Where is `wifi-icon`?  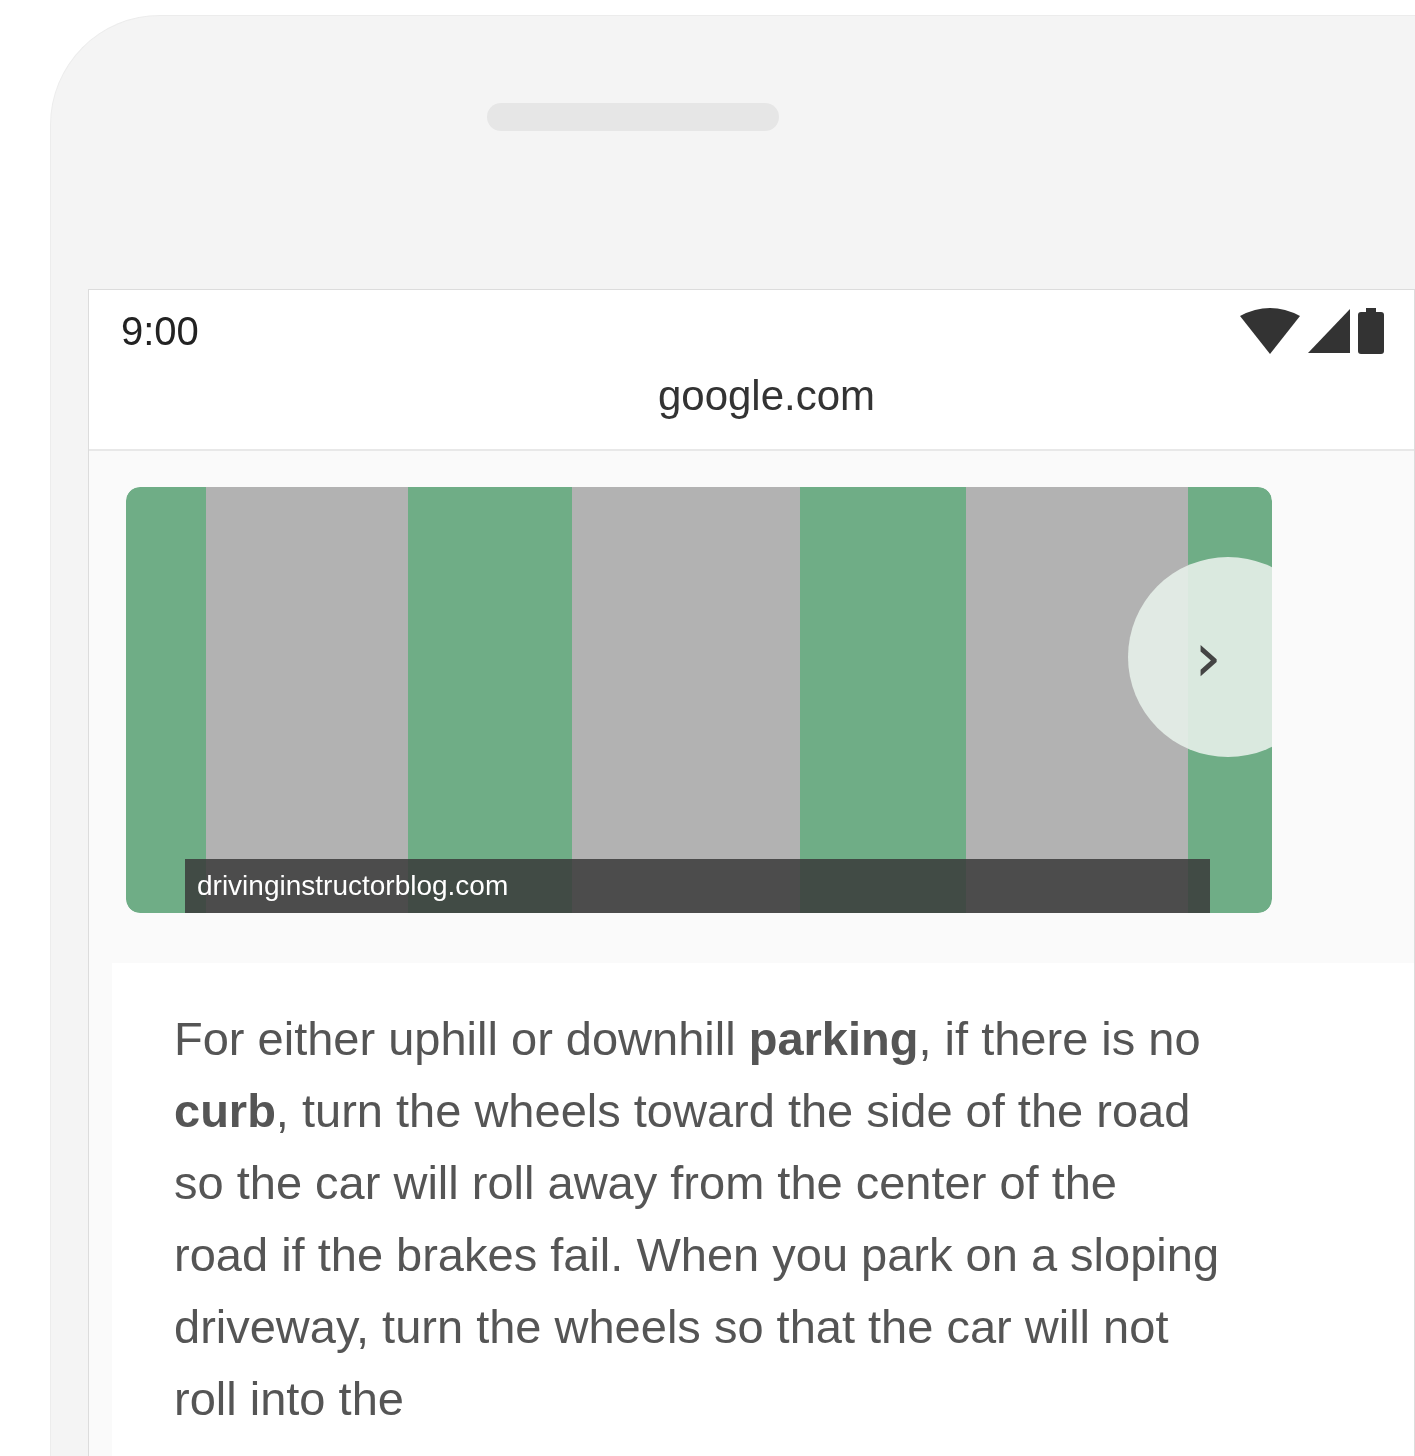 wifi-icon is located at coordinates (1270, 331).